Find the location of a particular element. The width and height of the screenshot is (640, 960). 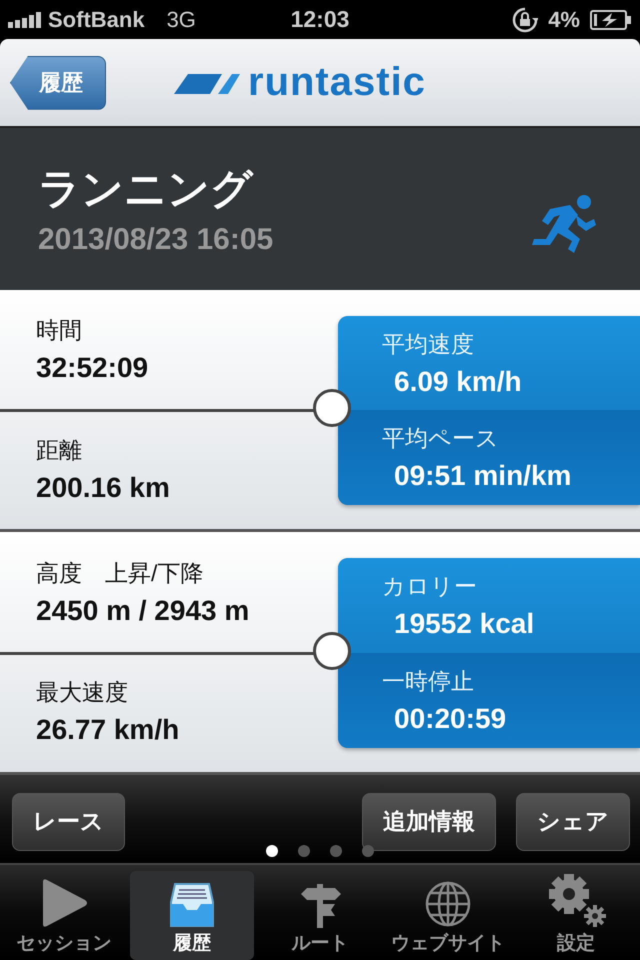

tab-item: 履歴 is located at coordinates (192, 915).